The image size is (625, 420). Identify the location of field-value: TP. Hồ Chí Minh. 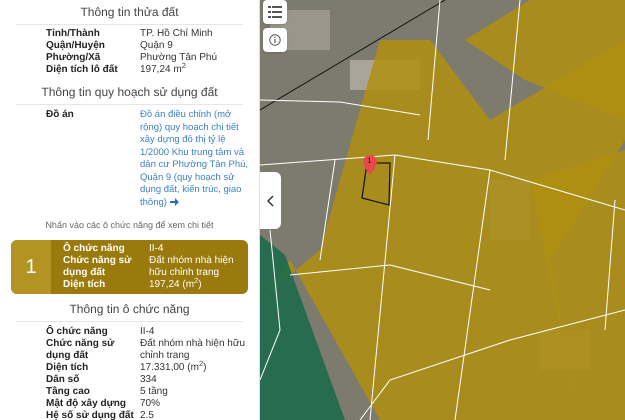
(177, 34).